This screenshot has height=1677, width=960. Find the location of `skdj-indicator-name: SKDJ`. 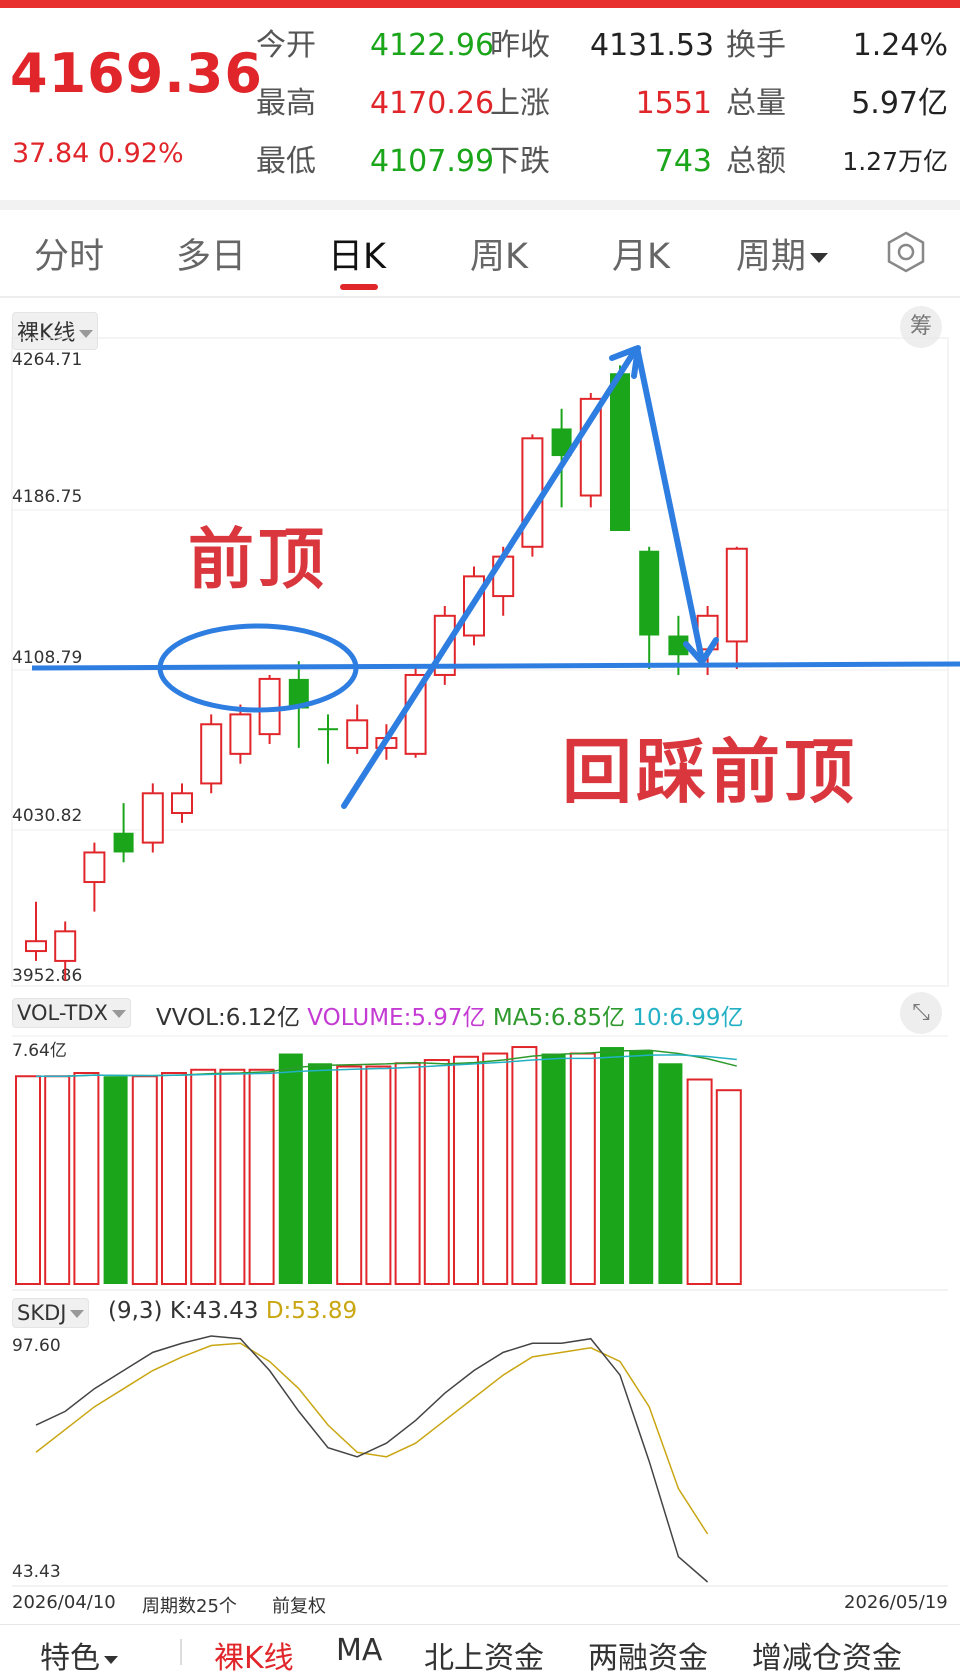

skdj-indicator-name: SKDJ is located at coordinates (42, 1313).